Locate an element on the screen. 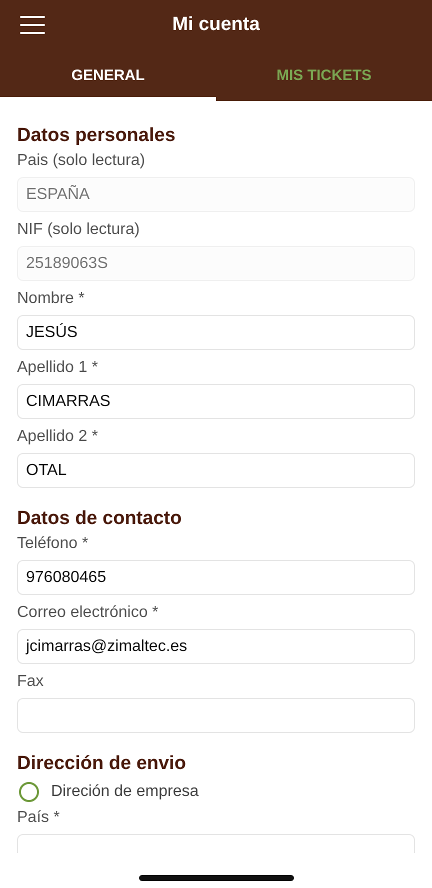 The image size is (432, 888). input-field: JESÚS is located at coordinates (216, 332).